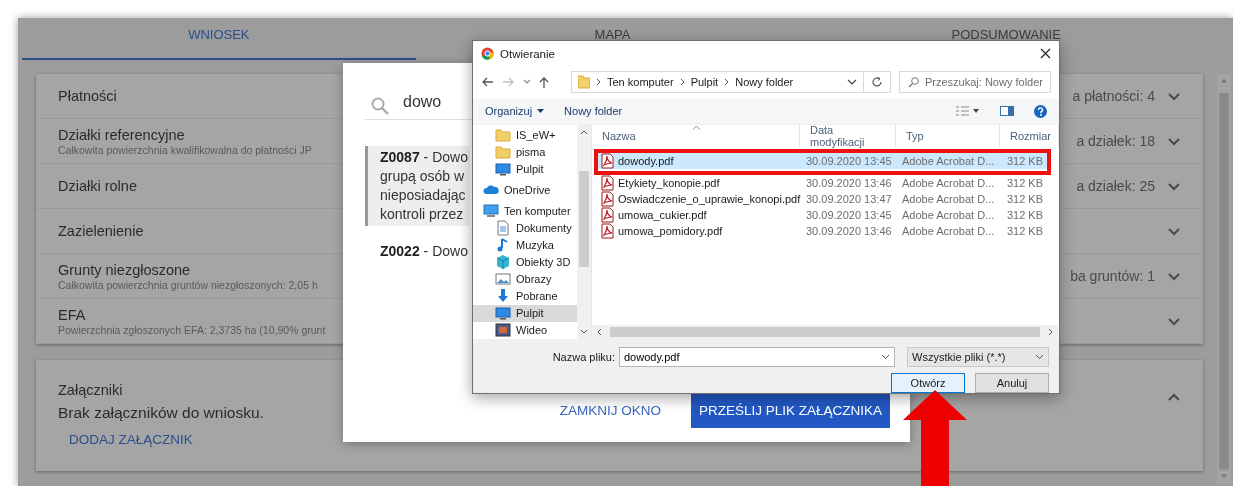 This screenshot has height=486, width=1233. Describe the element at coordinates (525, 279) in the screenshot. I see `nav-item: Obrazy` at that location.